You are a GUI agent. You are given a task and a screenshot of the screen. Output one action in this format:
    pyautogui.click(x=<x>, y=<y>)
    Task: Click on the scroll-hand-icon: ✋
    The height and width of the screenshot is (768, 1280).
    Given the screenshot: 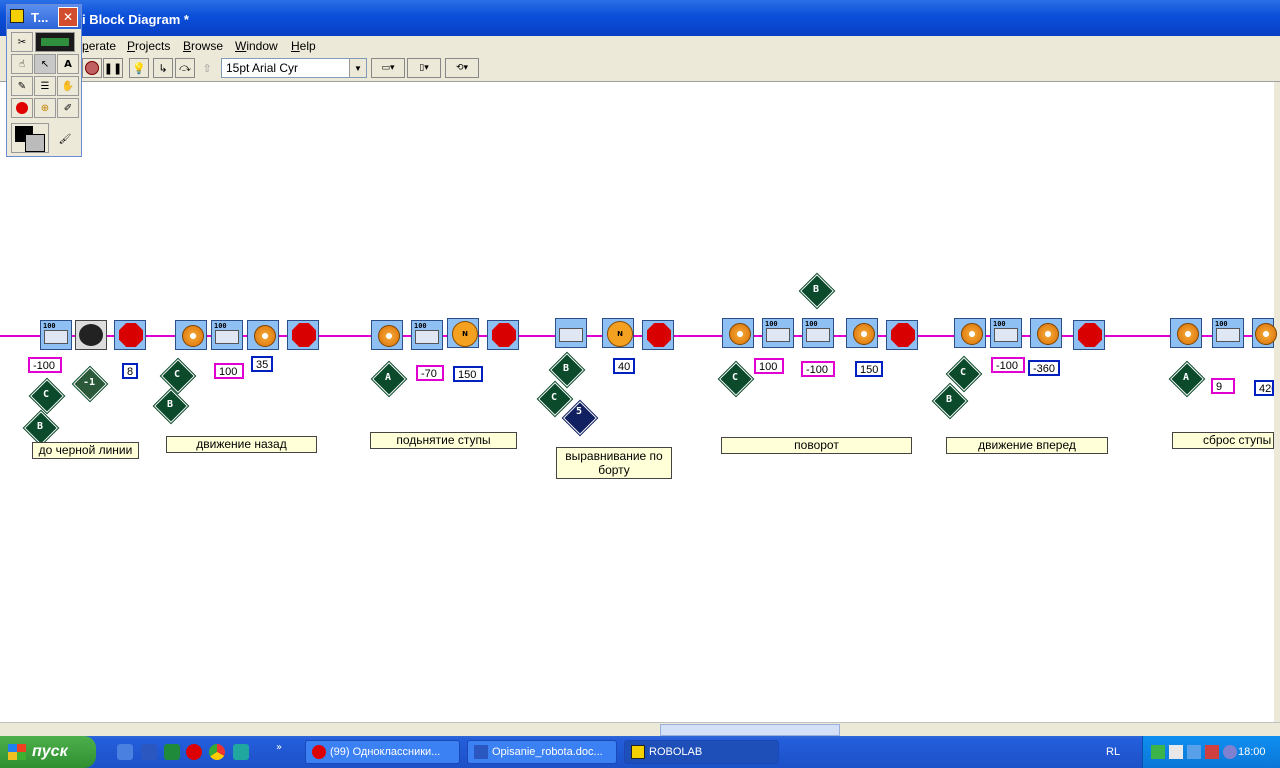 What is the action you would take?
    pyautogui.click(x=68, y=86)
    